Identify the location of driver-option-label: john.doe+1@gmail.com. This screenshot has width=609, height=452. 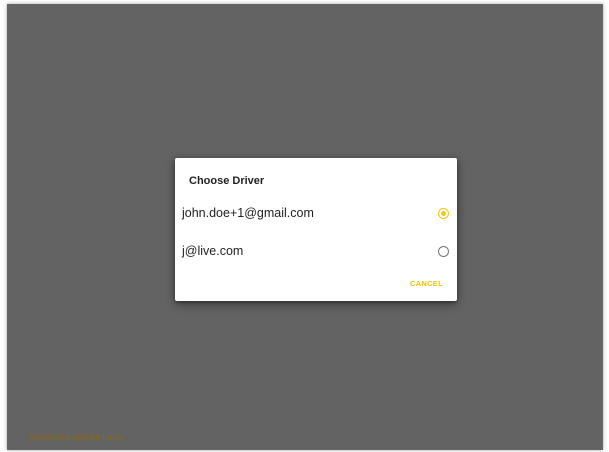
(248, 213).